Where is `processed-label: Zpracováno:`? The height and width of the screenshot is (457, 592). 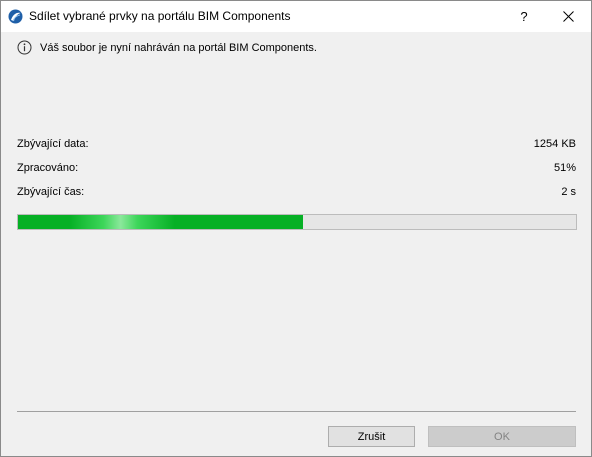
processed-label: Zpracováno: is located at coordinates (48, 168).